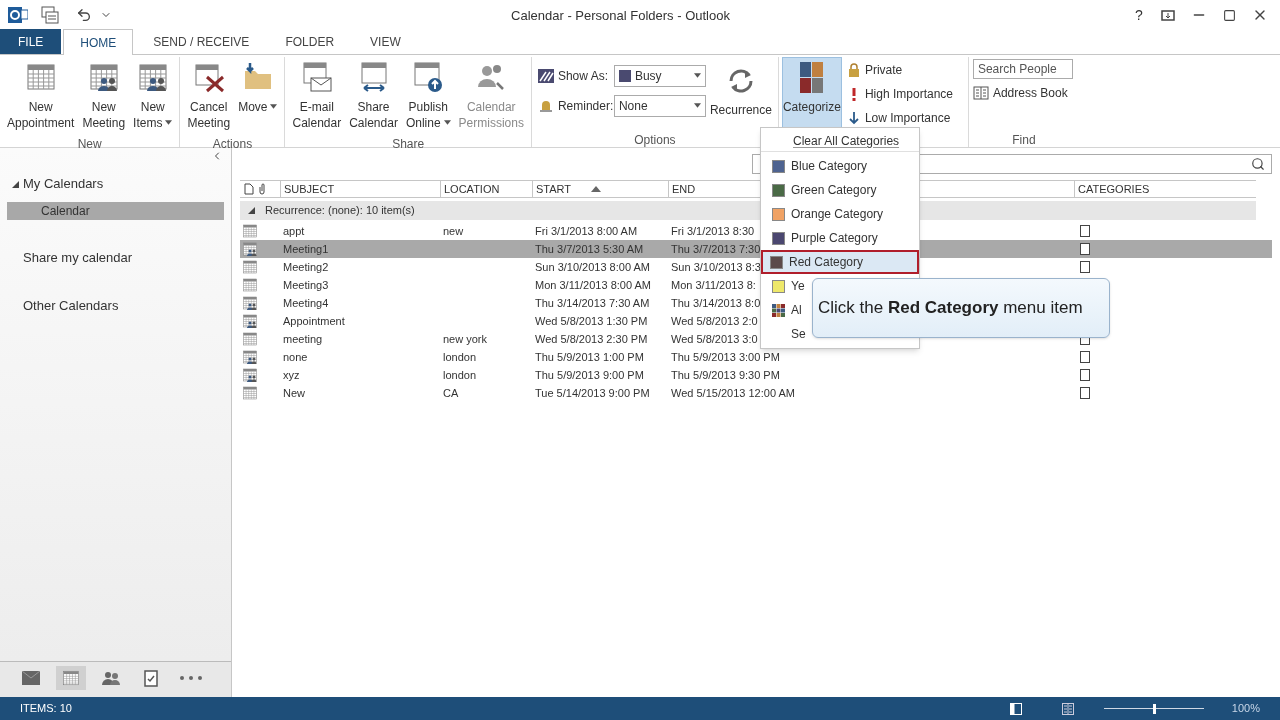 This screenshot has width=1280, height=720. I want to click on table-cell-text: Thu 3/7/2013 7:30, so click(715, 249).